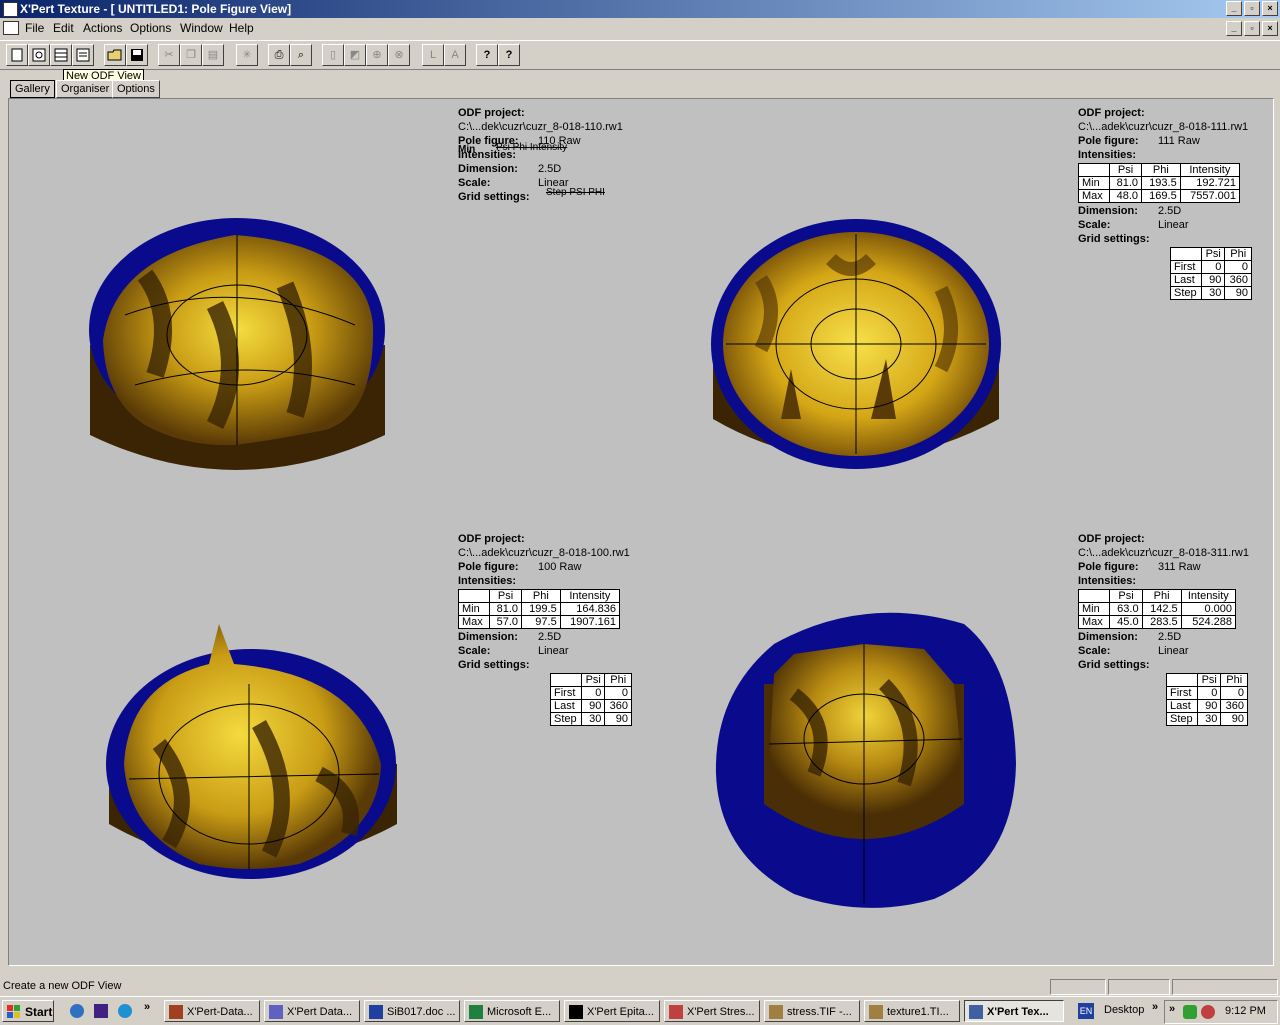  What do you see at coordinates (301, 55) in the screenshot?
I see `print-preview-icon: ⌕` at bounding box center [301, 55].